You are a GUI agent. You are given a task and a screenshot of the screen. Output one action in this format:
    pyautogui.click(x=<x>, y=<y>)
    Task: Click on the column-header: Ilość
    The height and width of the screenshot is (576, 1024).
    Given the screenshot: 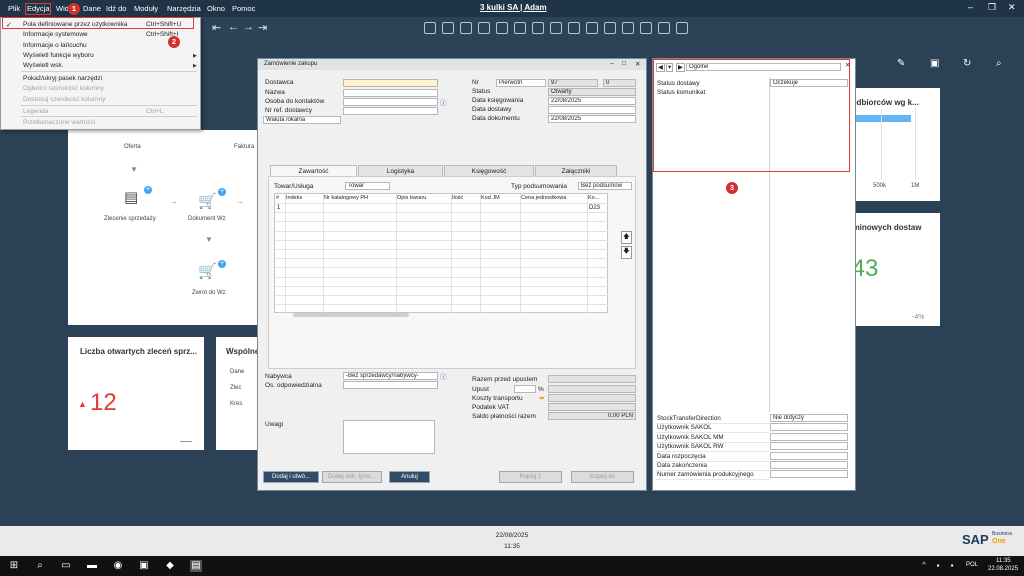 What is the action you would take?
    pyautogui.click(x=465, y=198)
    